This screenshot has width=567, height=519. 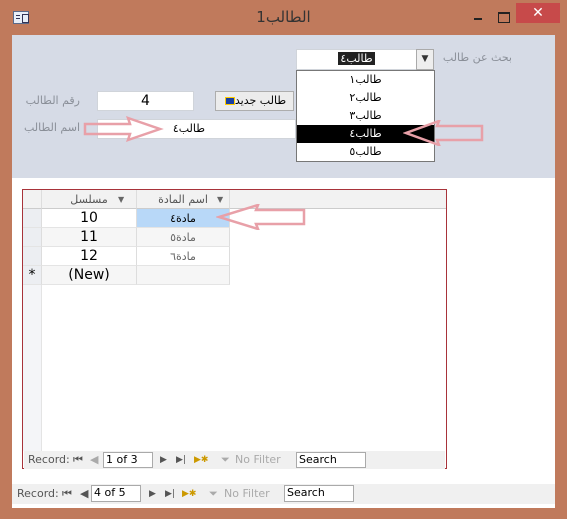 I want to click on arrow-right-annotation, so click(x=123, y=129).